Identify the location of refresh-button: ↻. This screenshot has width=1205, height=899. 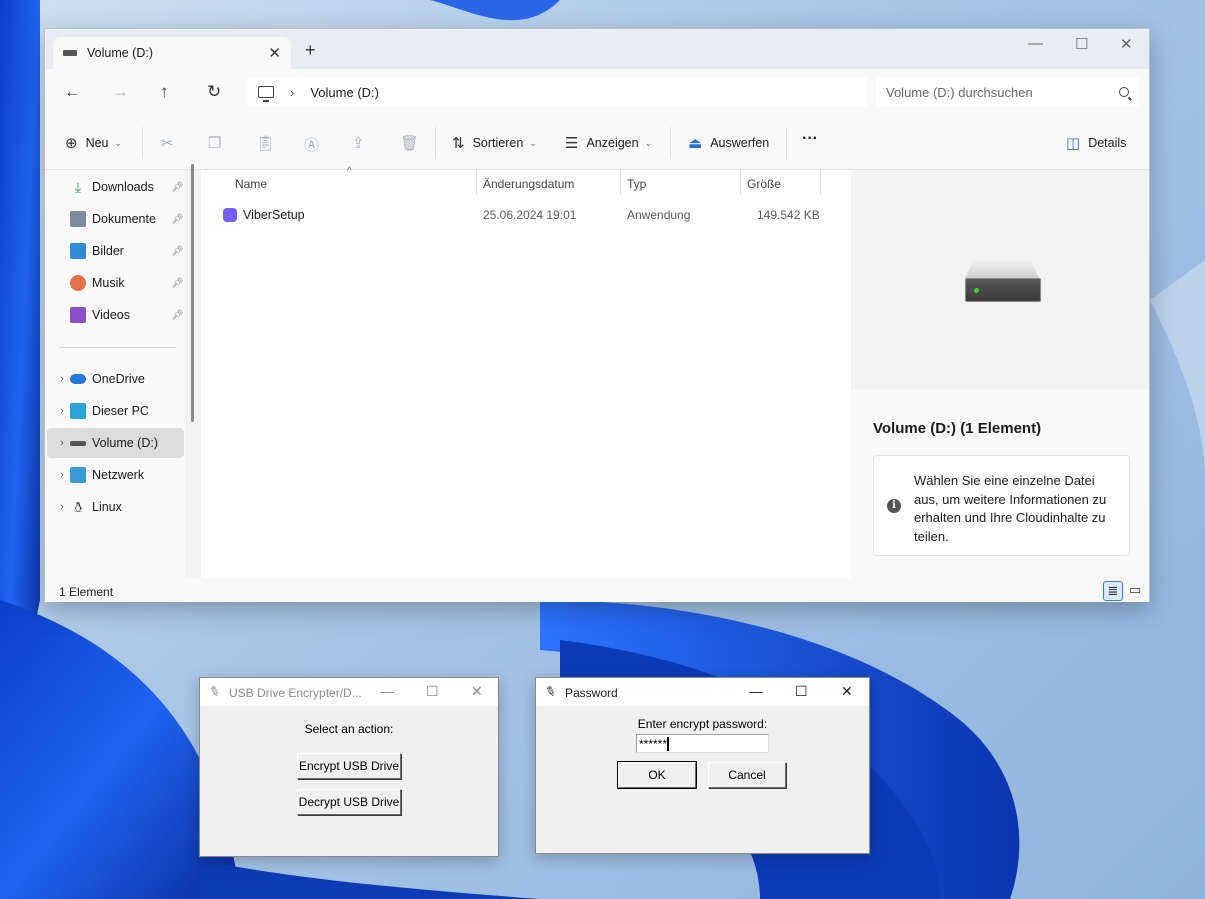
(214, 92).